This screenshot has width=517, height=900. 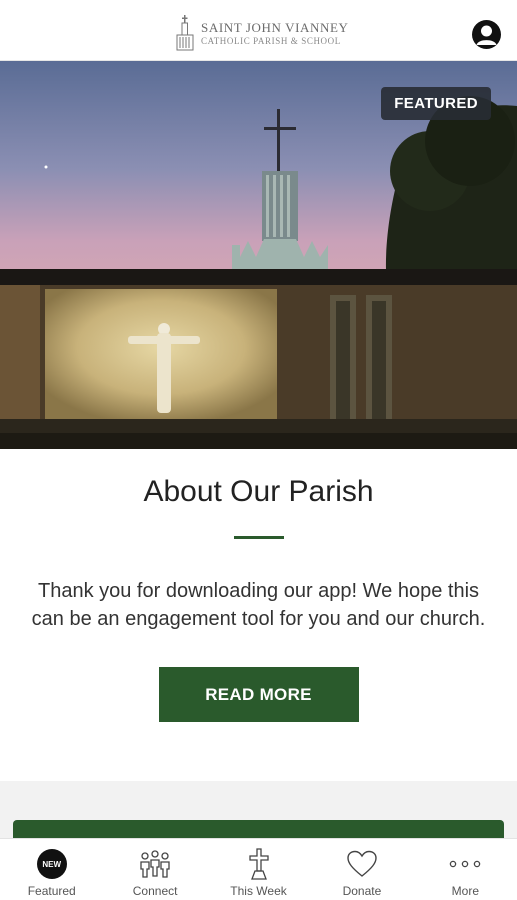 I want to click on tab-label: Connect, so click(x=155, y=891).